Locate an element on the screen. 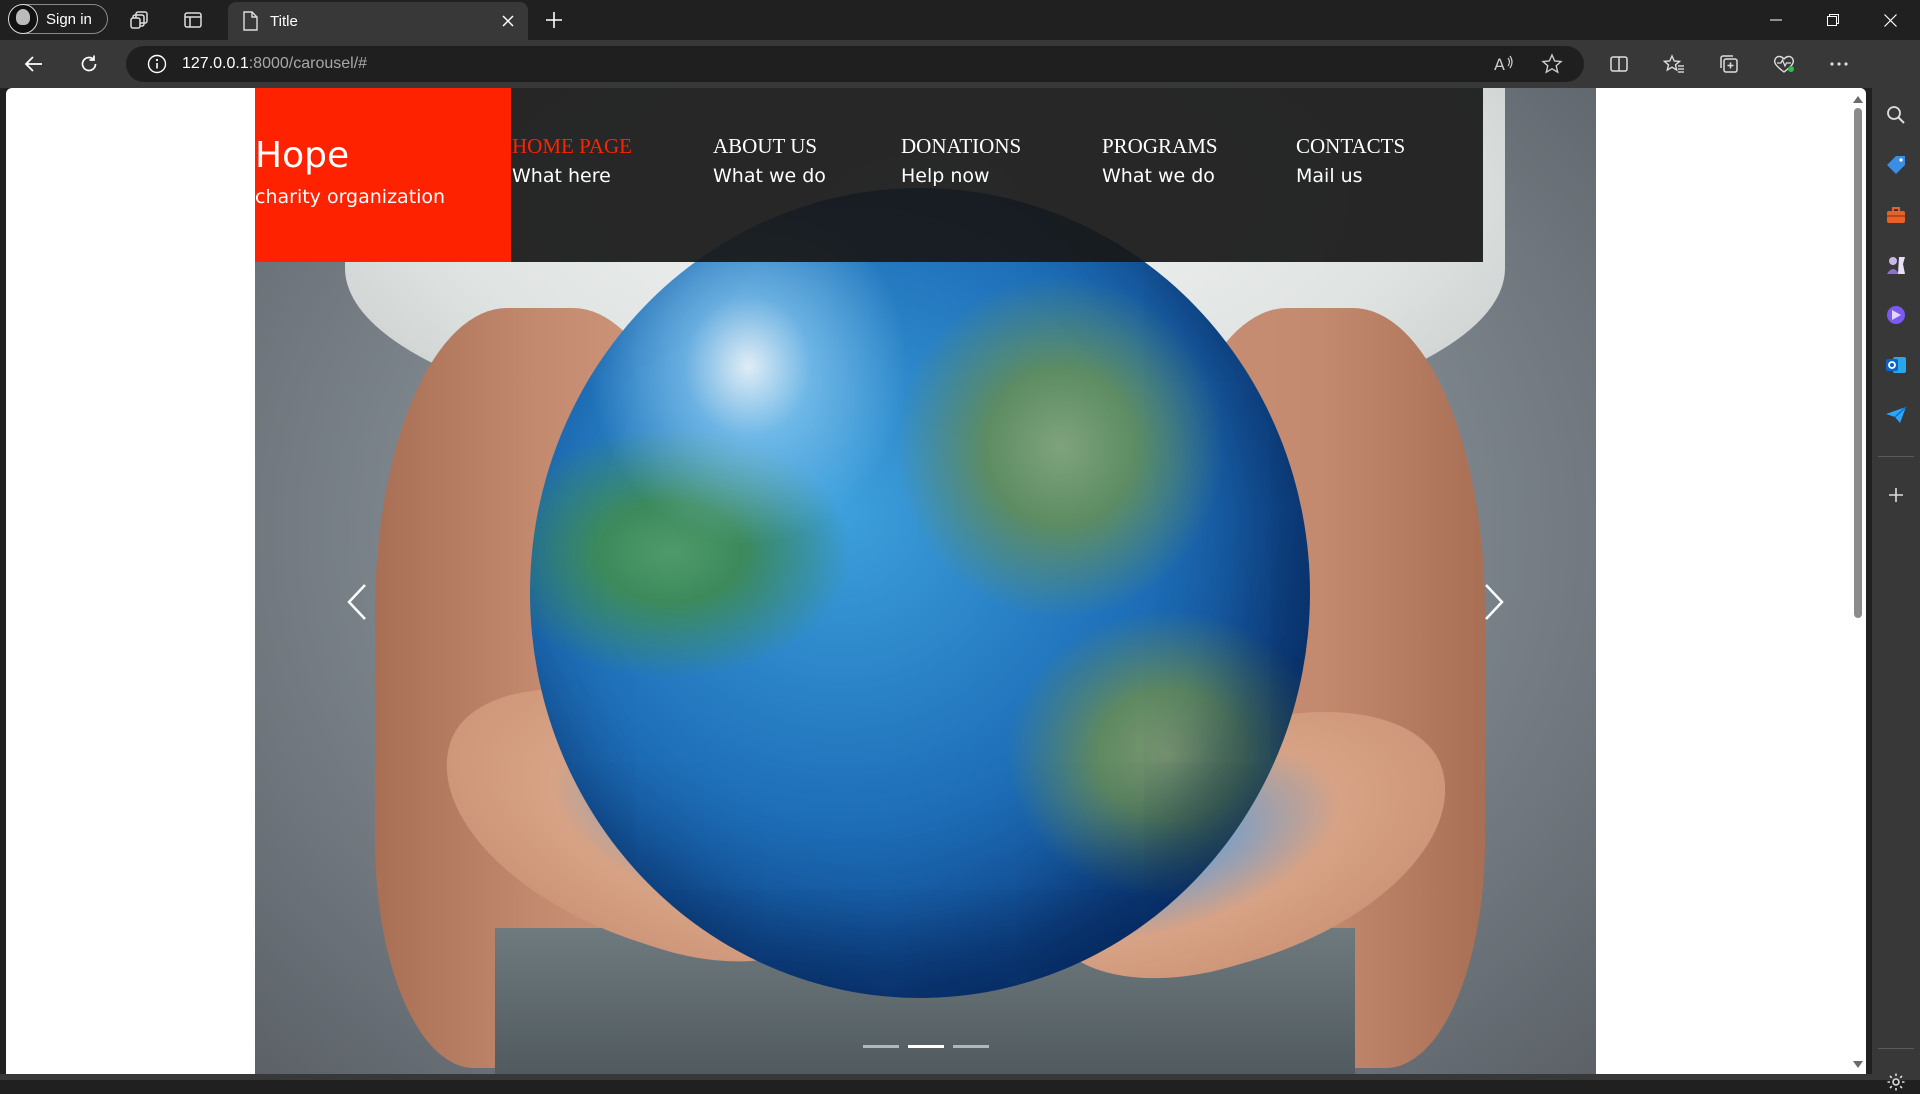  address-bar: 127.0.0.1:8000/carousel/# A is located at coordinates (855, 64).